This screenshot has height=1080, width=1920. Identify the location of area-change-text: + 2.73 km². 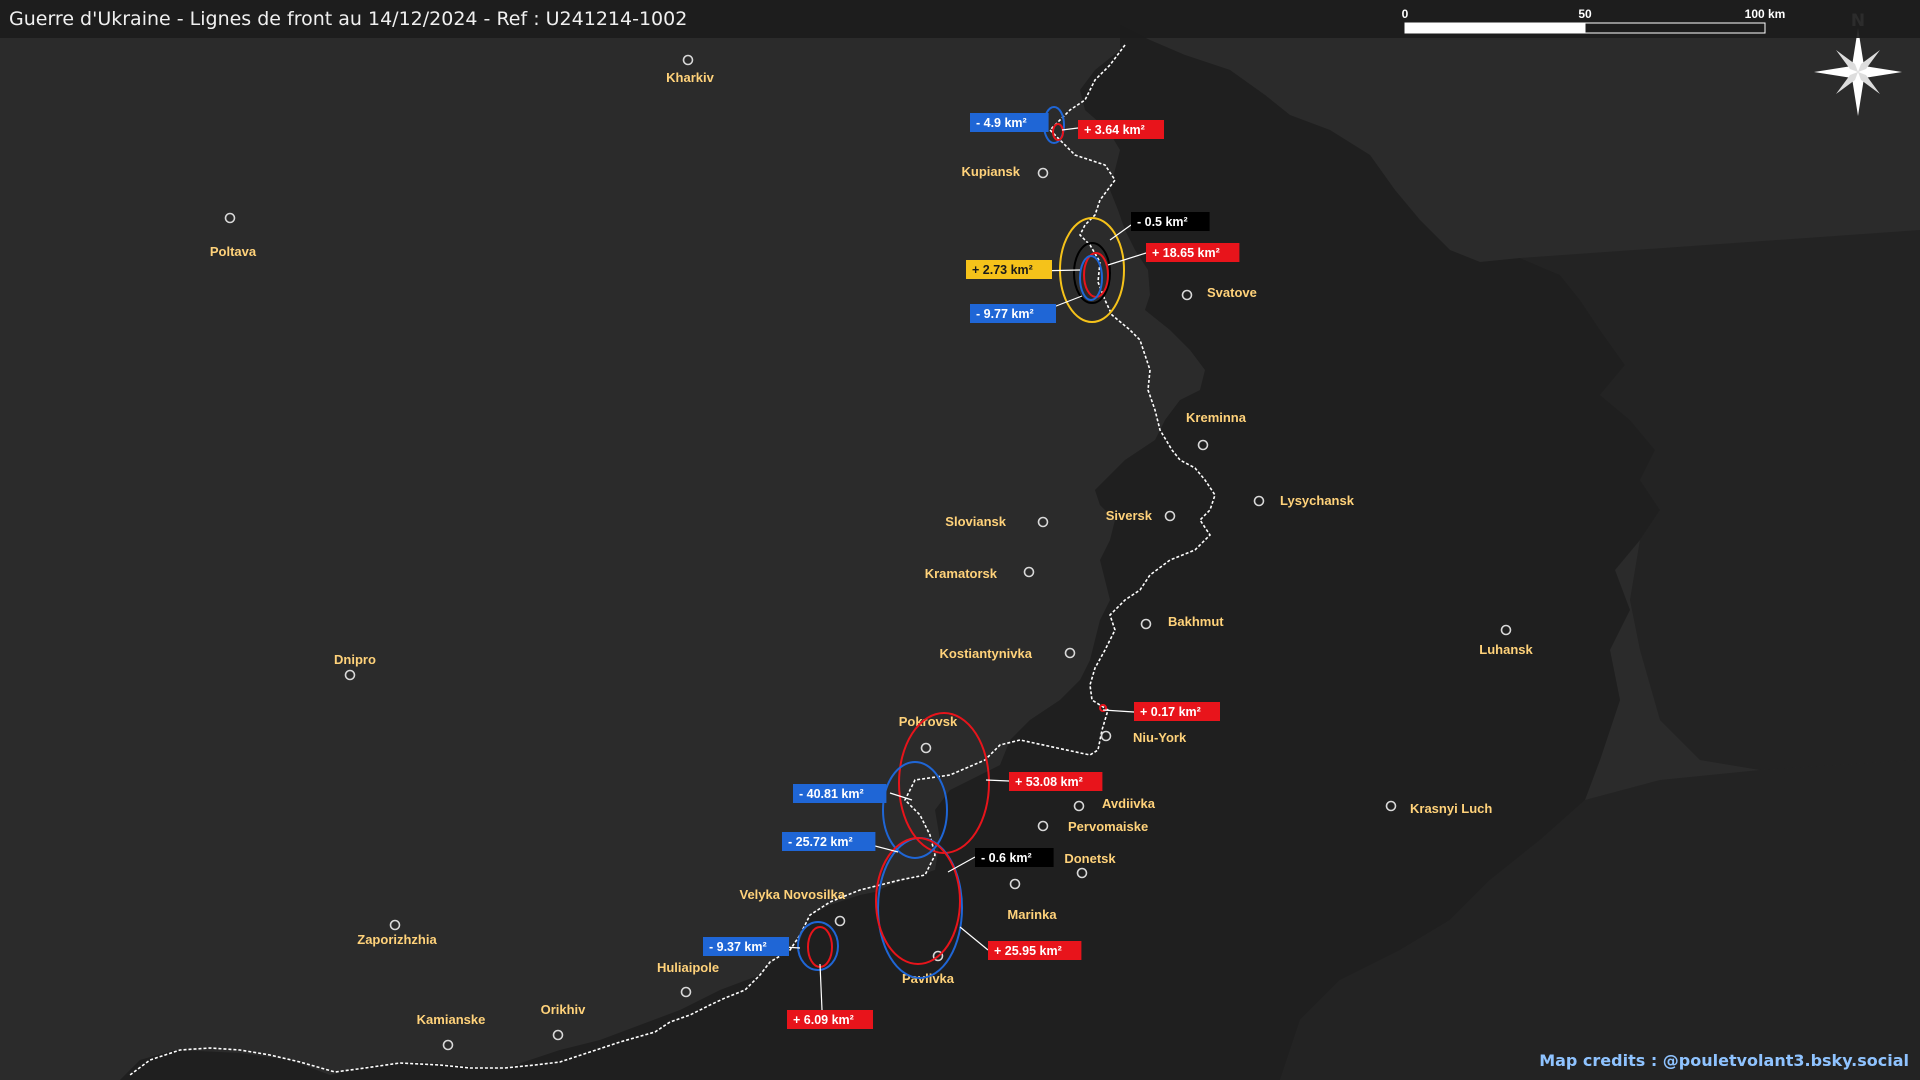
(1002, 270).